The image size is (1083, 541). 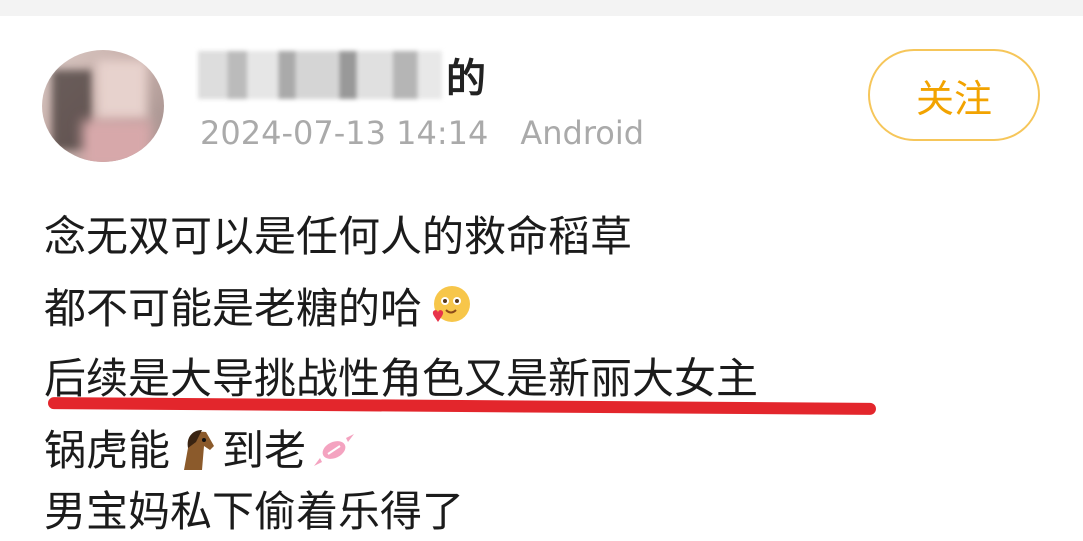 I want to click on avatar, so click(x=103, y=106).